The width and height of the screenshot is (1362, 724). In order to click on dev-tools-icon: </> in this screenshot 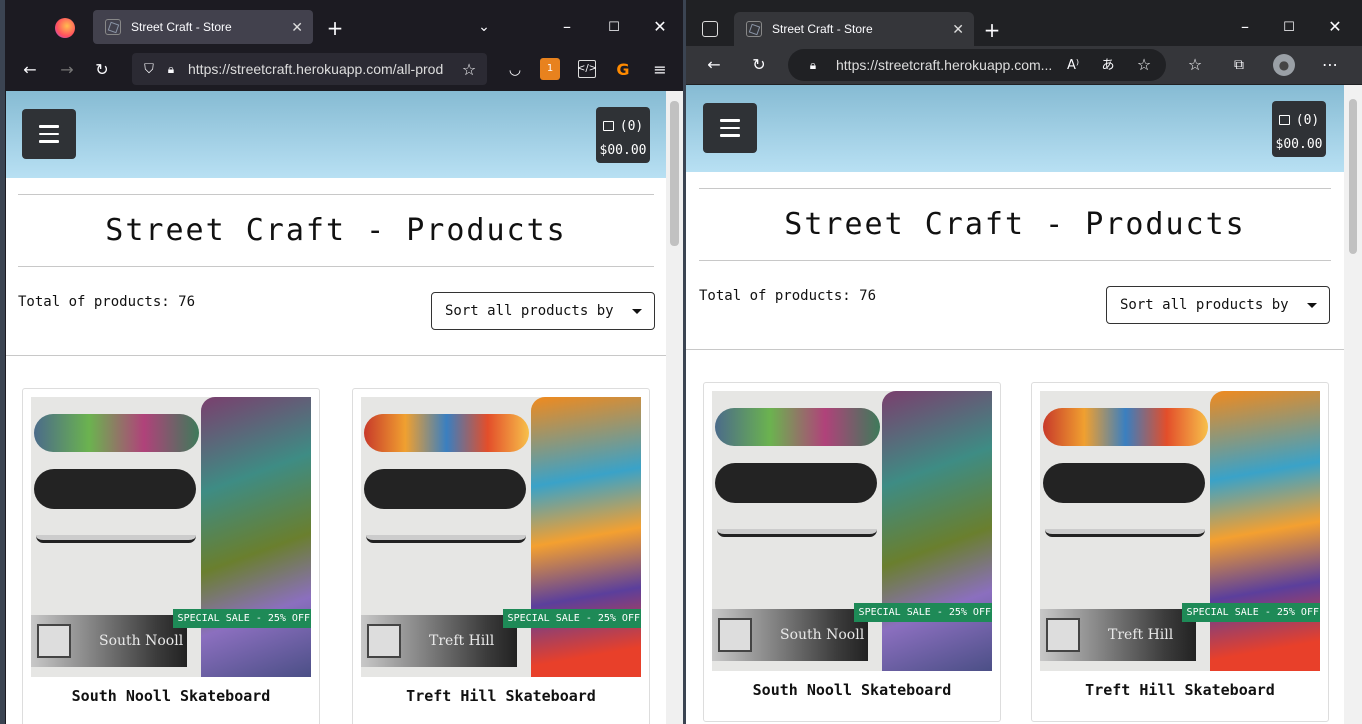, I will do `click(587, 69)`.